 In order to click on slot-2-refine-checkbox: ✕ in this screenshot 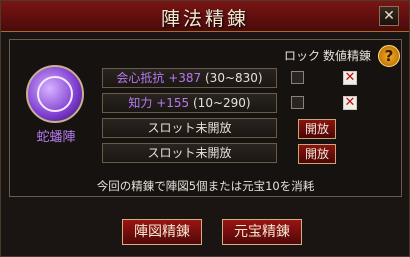, I will do `click(350, 103)`.